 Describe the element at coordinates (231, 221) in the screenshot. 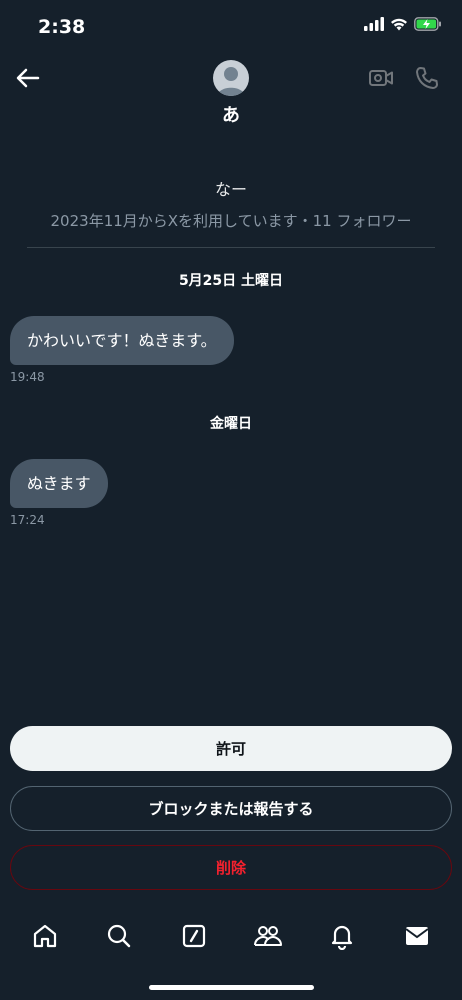

I see `profile-joined-followers: 2023年11月からXを利用しています・11 フォロワー` at that location.